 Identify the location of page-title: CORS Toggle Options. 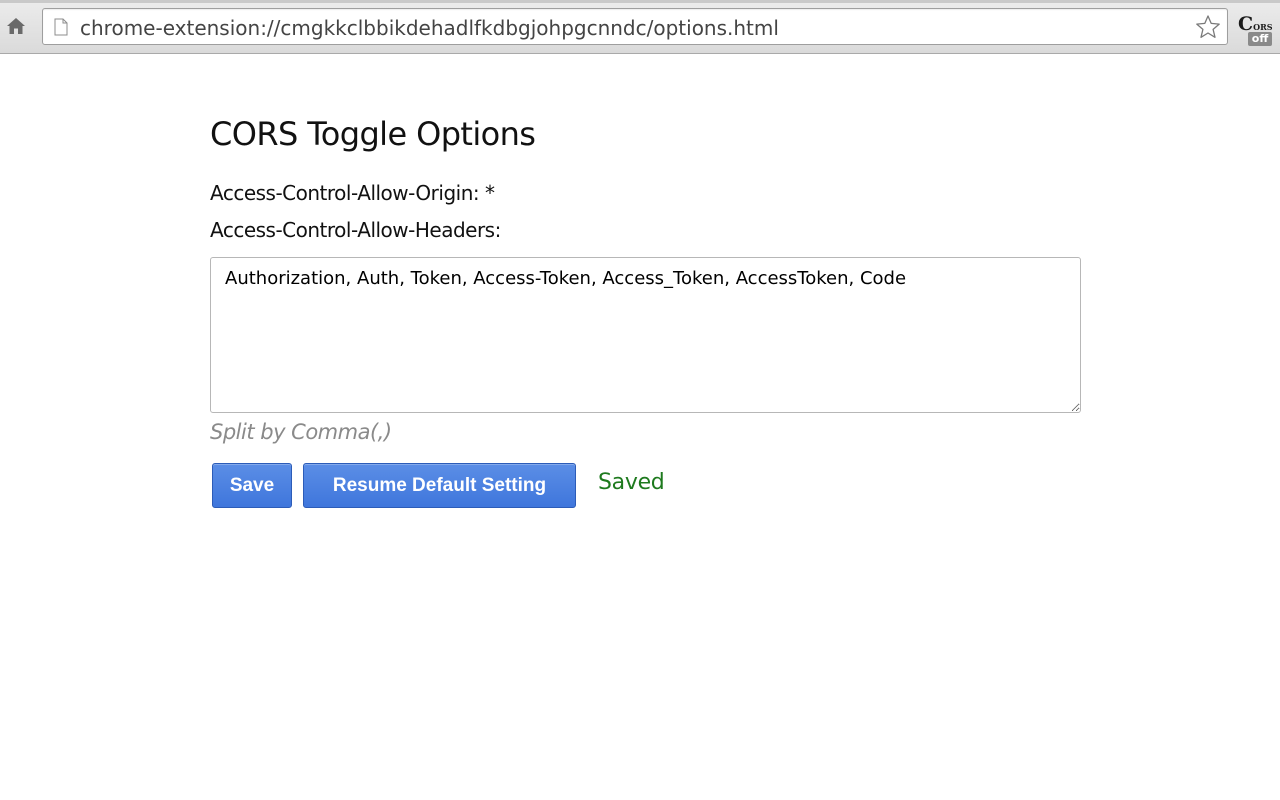
(373, 134).